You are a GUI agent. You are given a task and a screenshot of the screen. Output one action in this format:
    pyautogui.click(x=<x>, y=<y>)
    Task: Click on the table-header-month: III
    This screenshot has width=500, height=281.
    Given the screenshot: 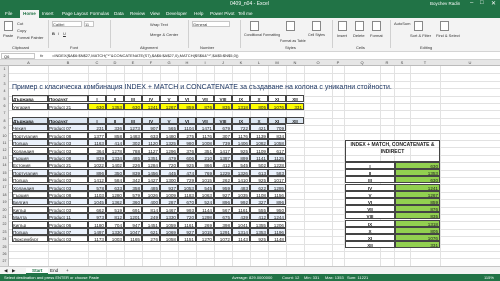 What is the action you would take?
    pyautogui.click(x=133, y=120)
    